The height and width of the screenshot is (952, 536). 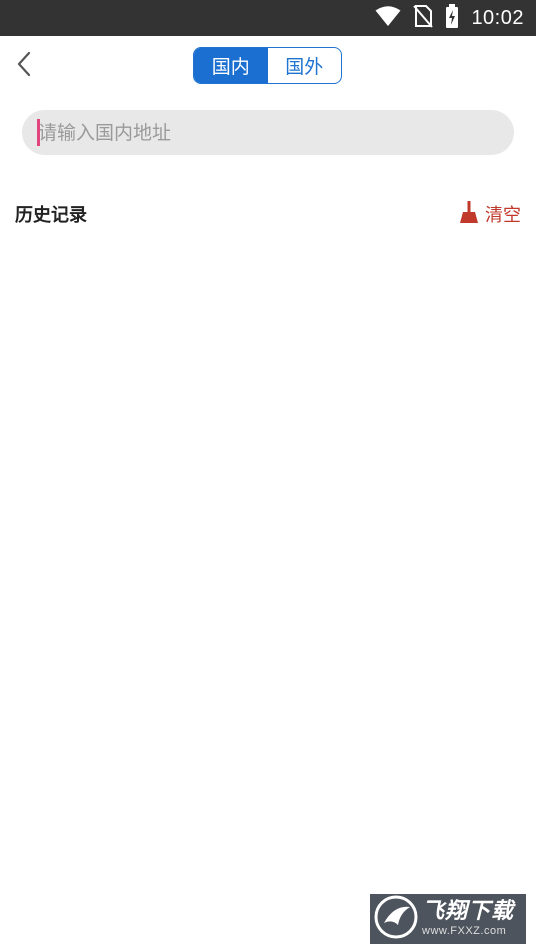 I want to click on watermark-logo: 飞翔下载 www.FXXZ.com, so click(x=448, y=919).